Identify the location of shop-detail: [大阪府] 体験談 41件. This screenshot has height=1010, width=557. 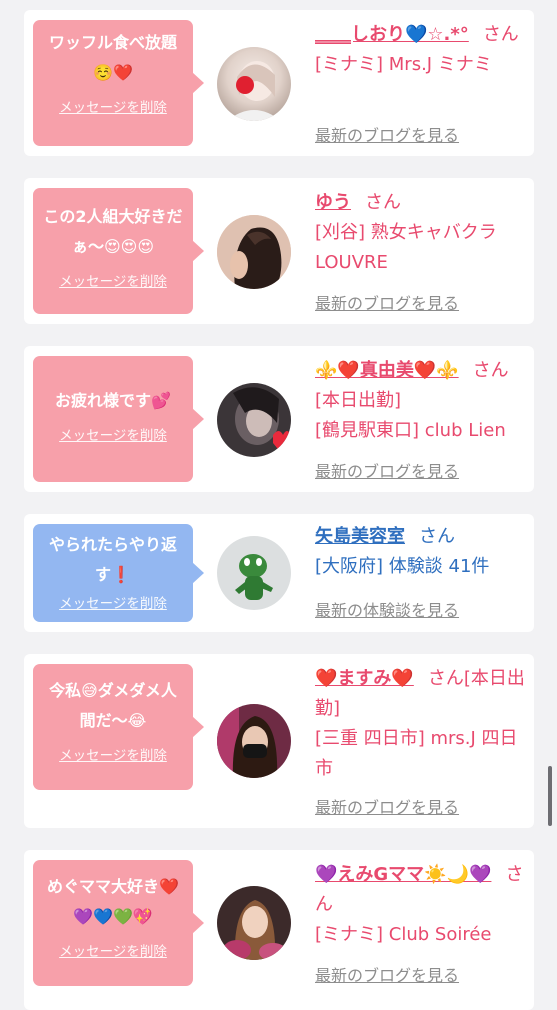
(402, 566).